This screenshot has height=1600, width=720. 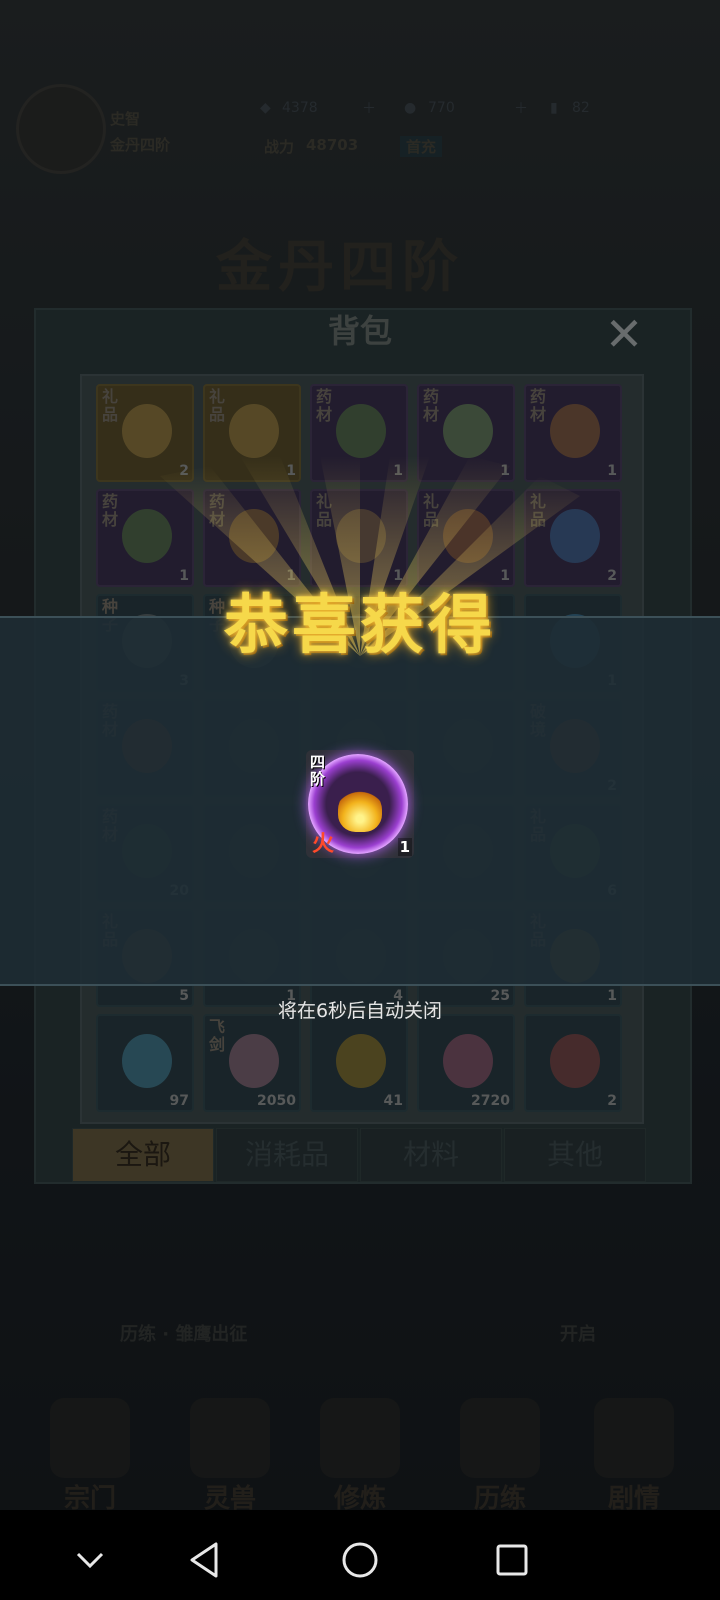 What do you see at coordinates (360, 1011) in the screenshot?
I see `auto-close-text: 将在6秒后自动关闭` at bounding box center [360, 1011].